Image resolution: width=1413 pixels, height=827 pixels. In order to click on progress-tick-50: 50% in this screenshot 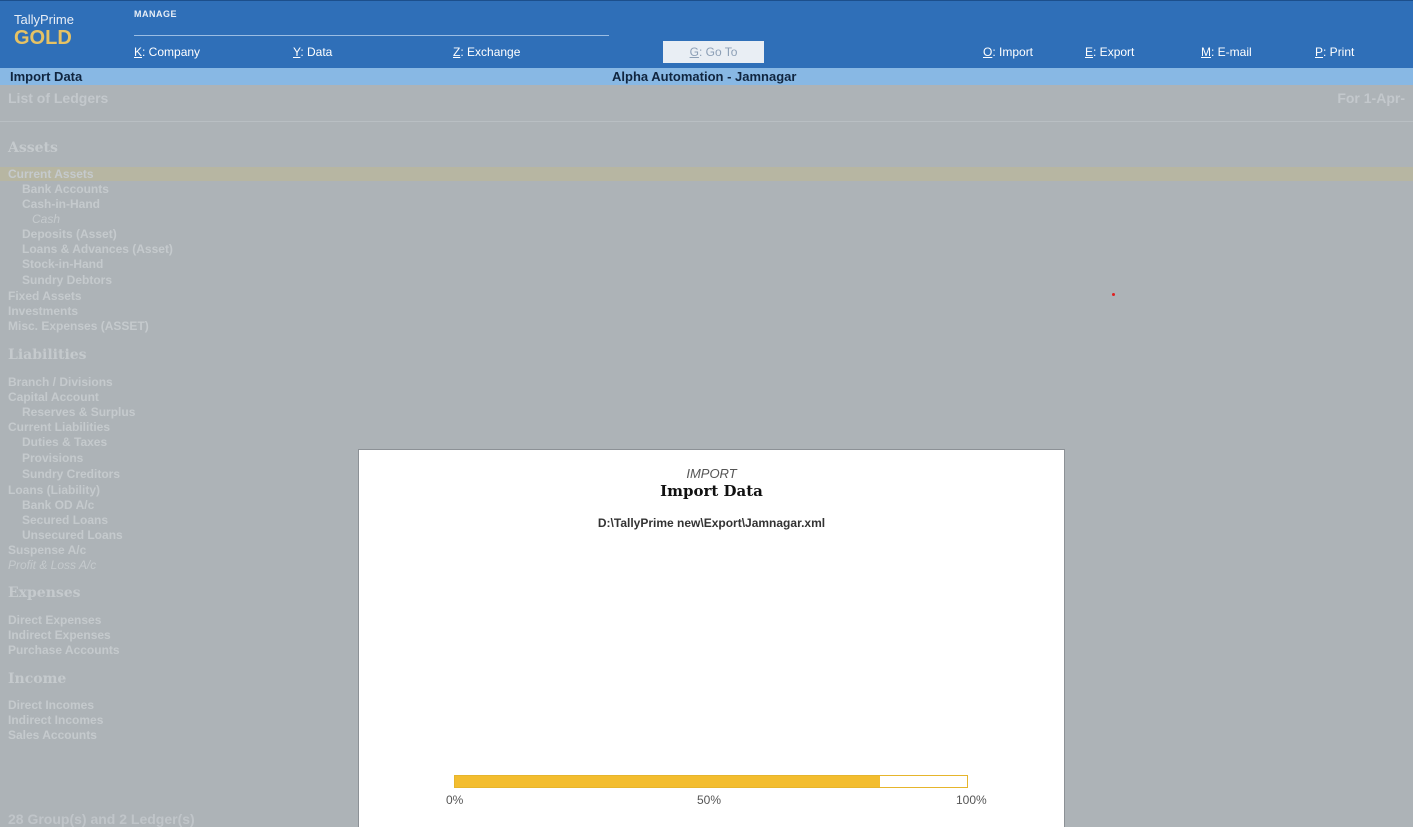, I will do `click(709, 800)`.